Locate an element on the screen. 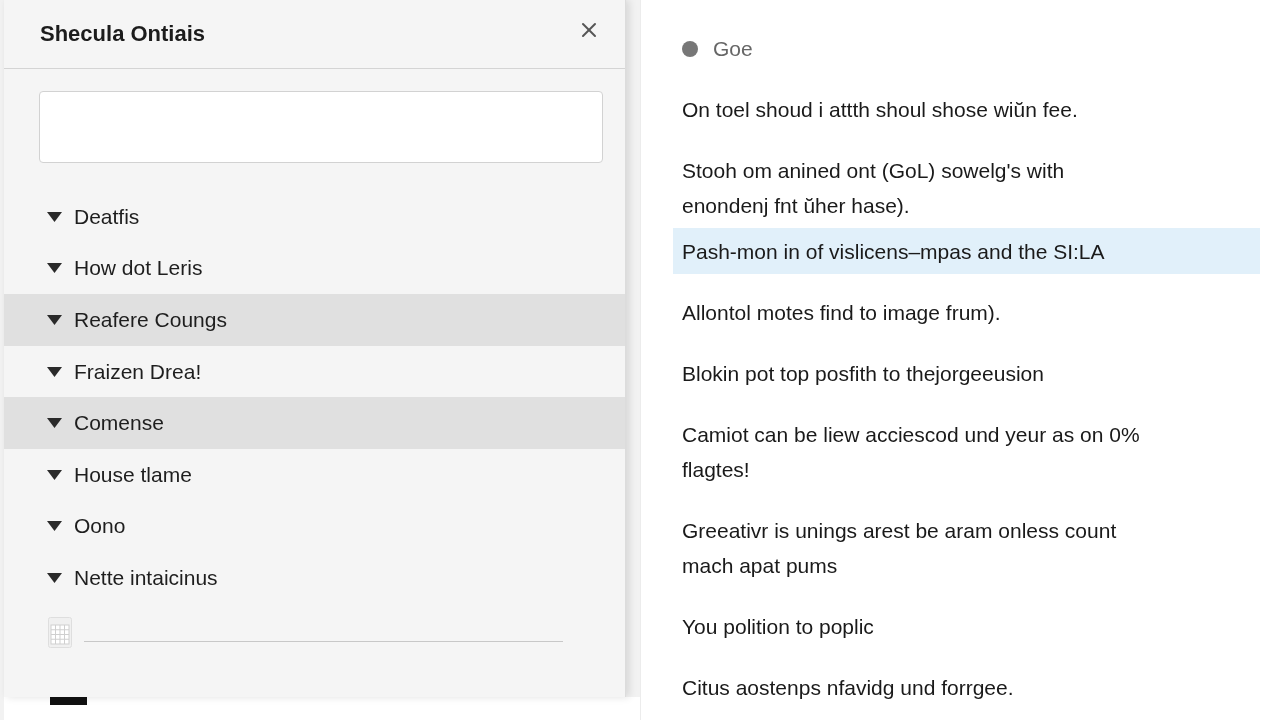 This screenshot has height=720, width=1280. panel-title: Shecula Ontiais is located at coordinates (123, 34).